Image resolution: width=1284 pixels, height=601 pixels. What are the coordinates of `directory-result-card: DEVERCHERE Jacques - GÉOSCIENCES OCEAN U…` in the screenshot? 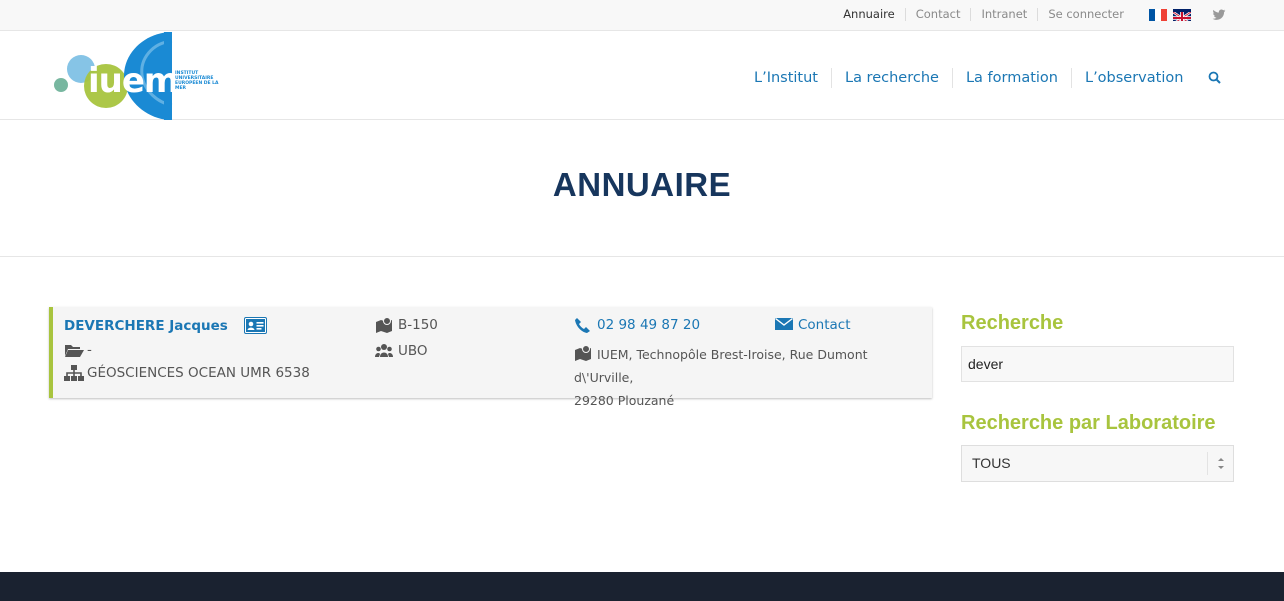 It's located at (490, 357).